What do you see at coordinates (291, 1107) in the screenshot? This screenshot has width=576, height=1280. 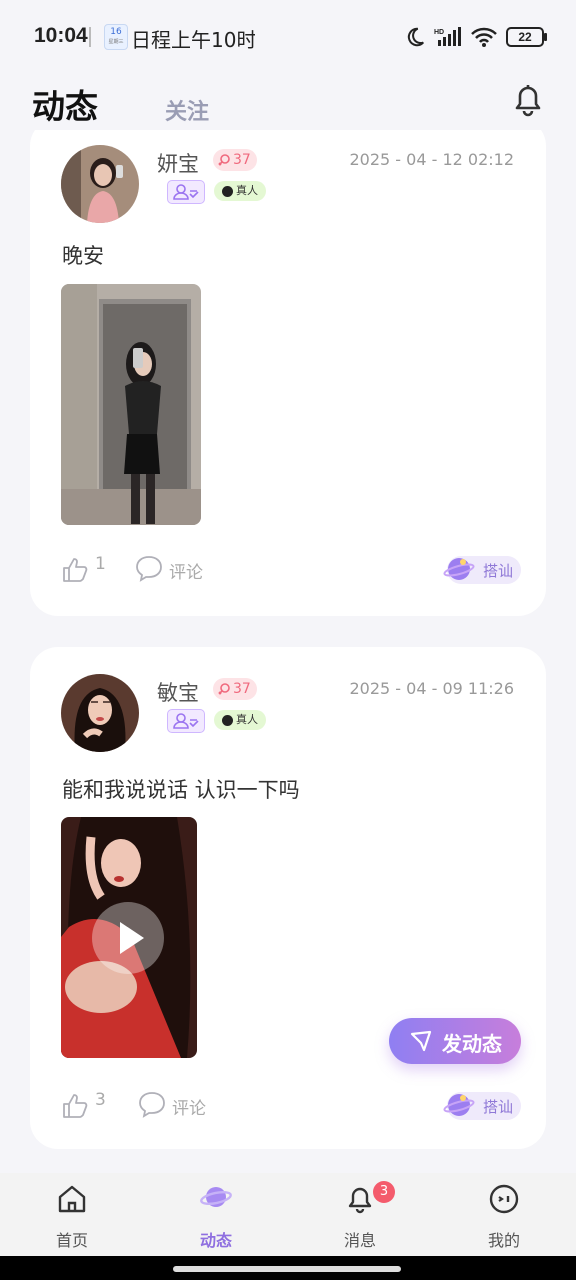 I see `post-actions: 3 评论 搭讪` at bounding box center [291, 1107].